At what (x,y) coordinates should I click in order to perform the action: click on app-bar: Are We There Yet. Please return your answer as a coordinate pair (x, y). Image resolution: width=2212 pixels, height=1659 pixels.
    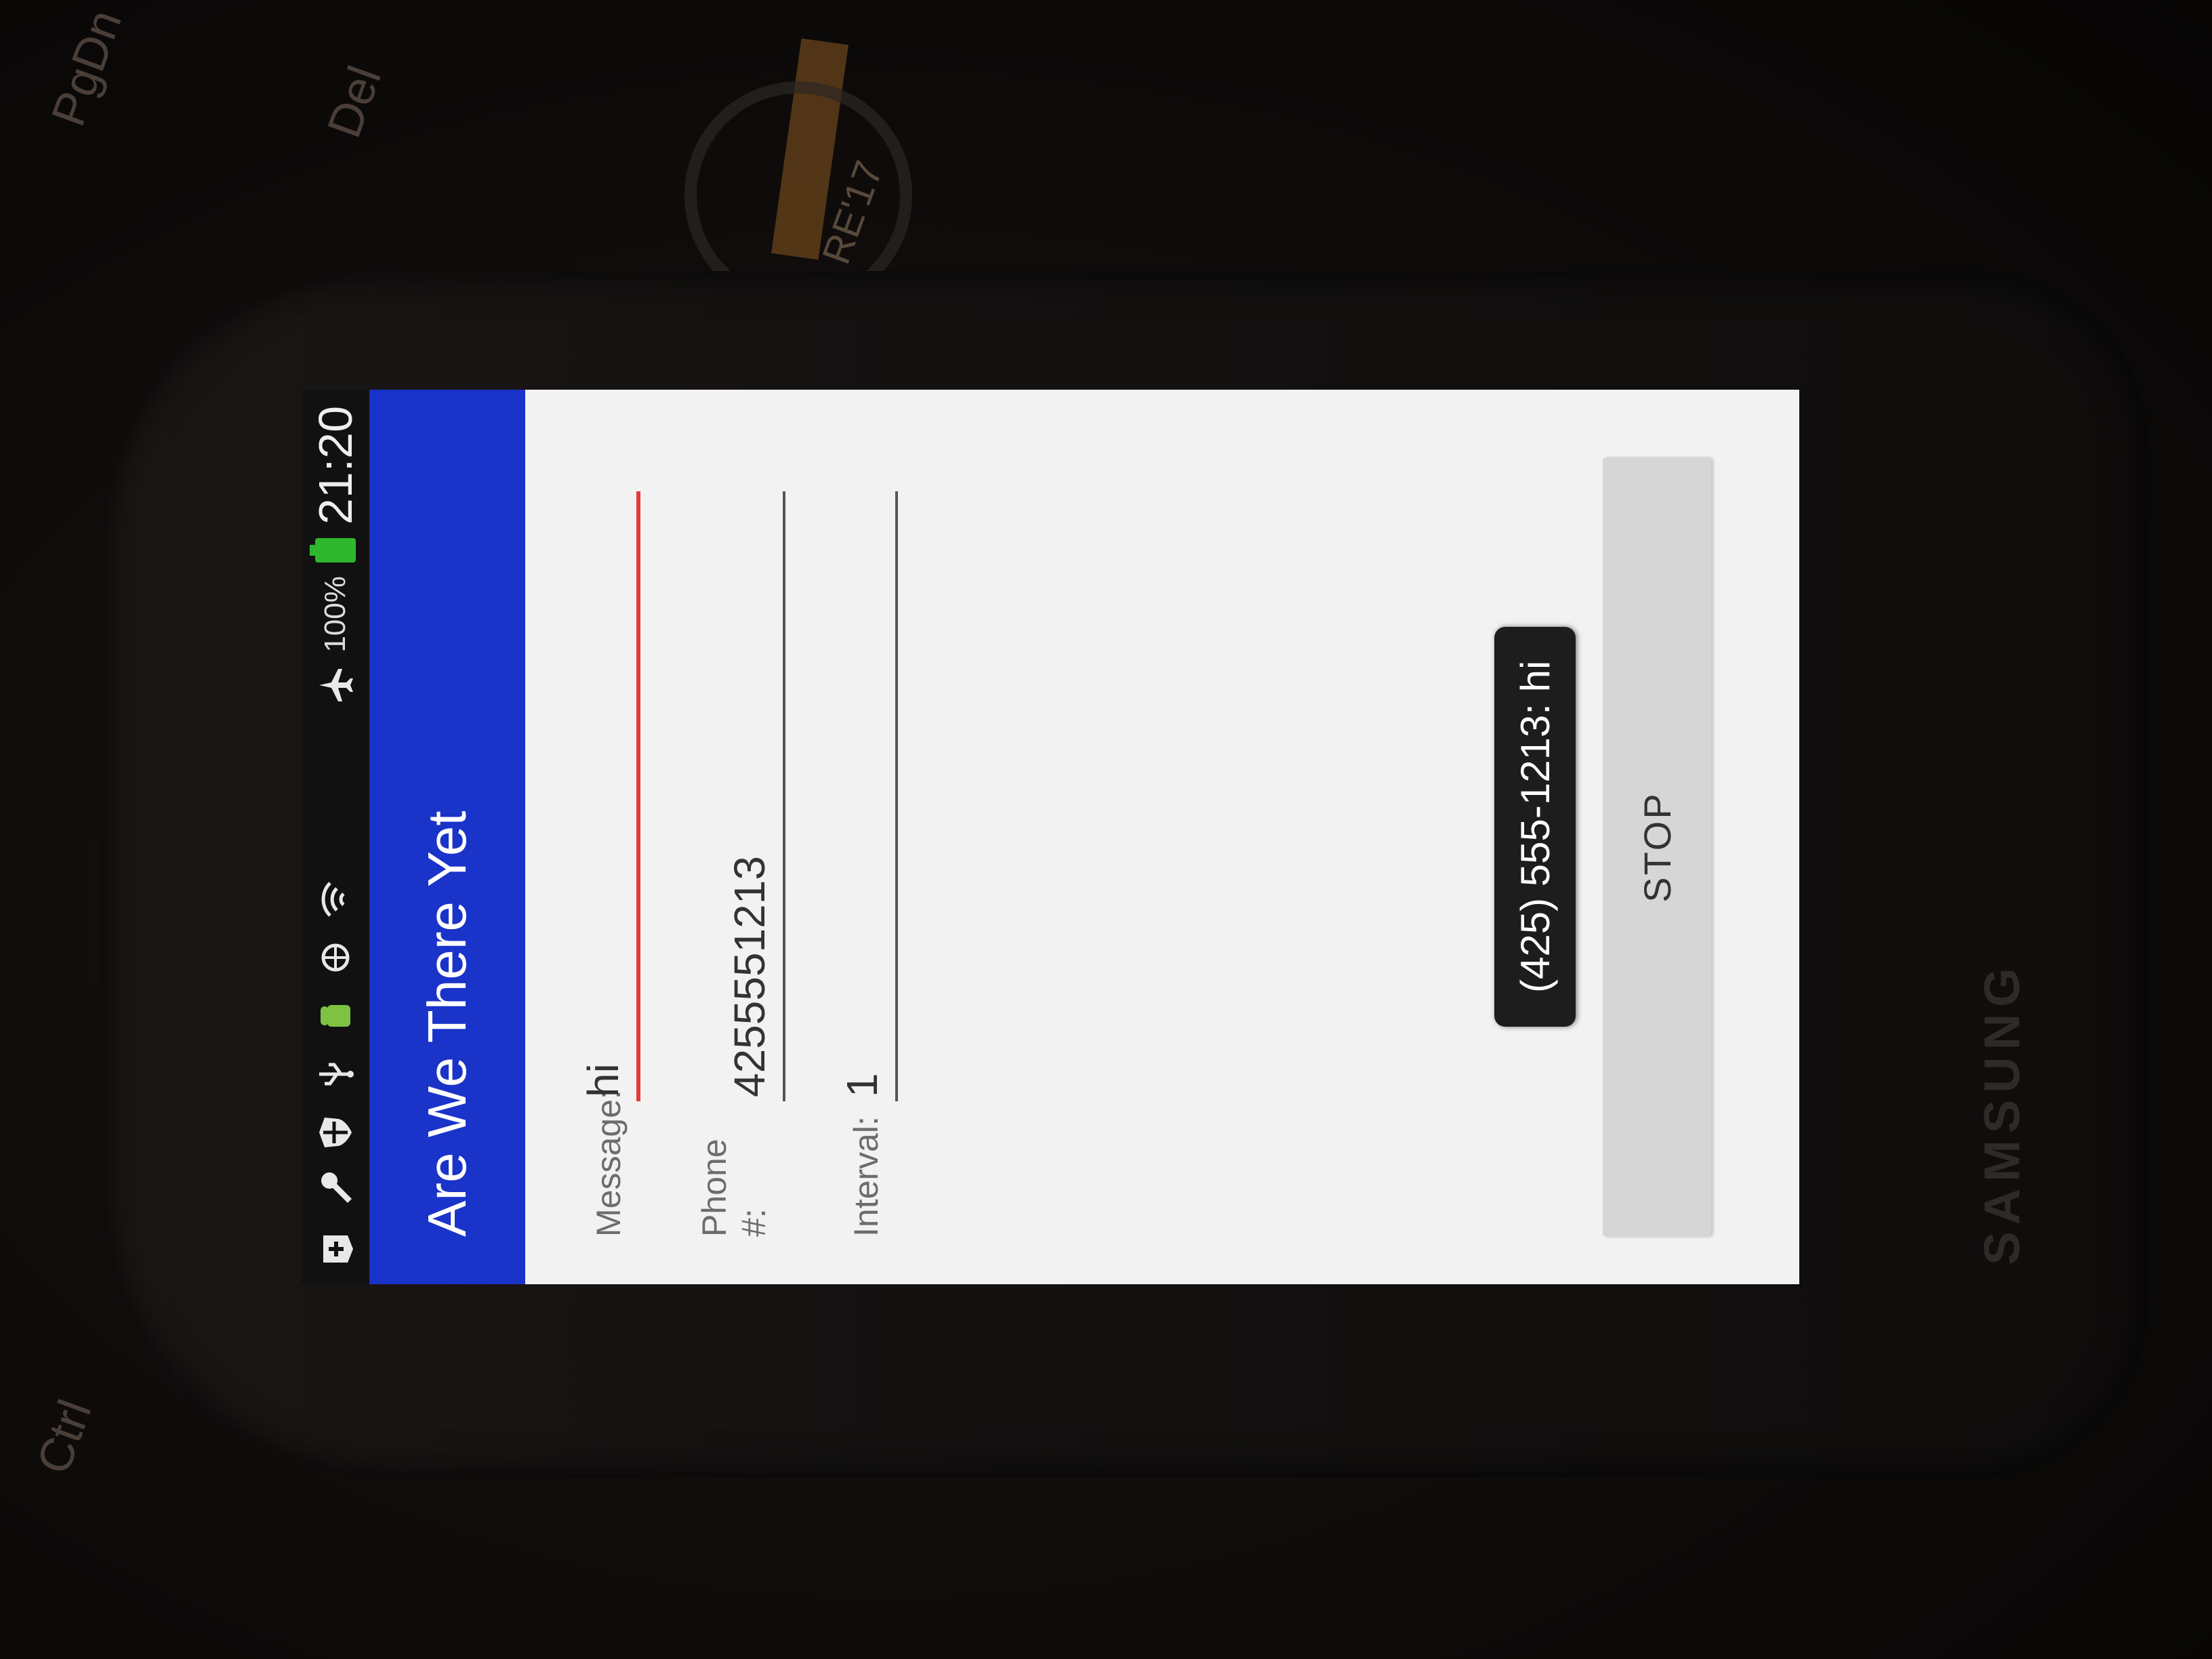
    Looking at the image, I should click on (447, 837).